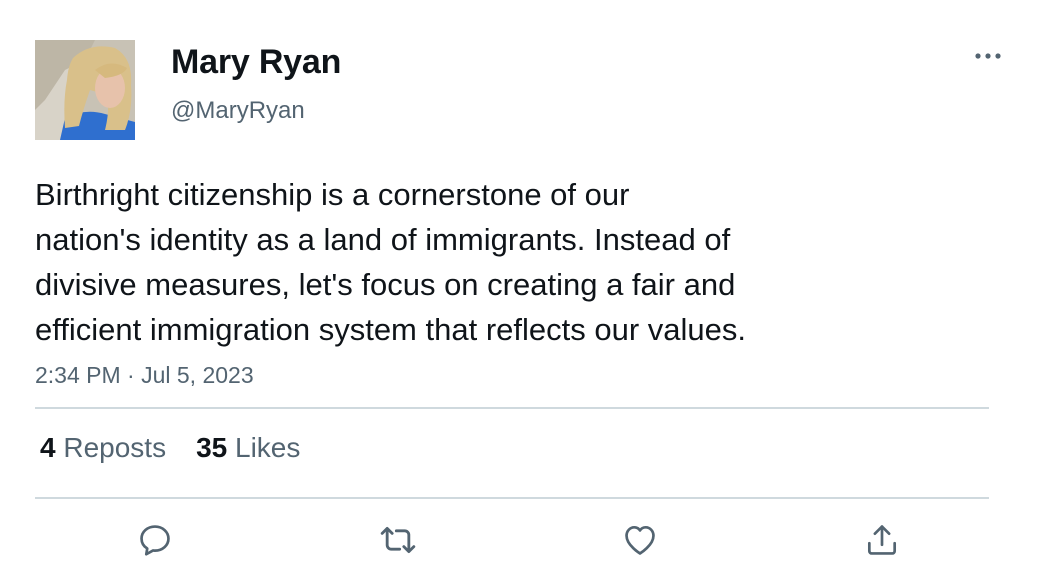 This screenshot has width=1050, height=570. What do you see at coordinates (115, 447) in the screenshot?
I see `reposts-label: Reposts` at bounding box center [115, 447].